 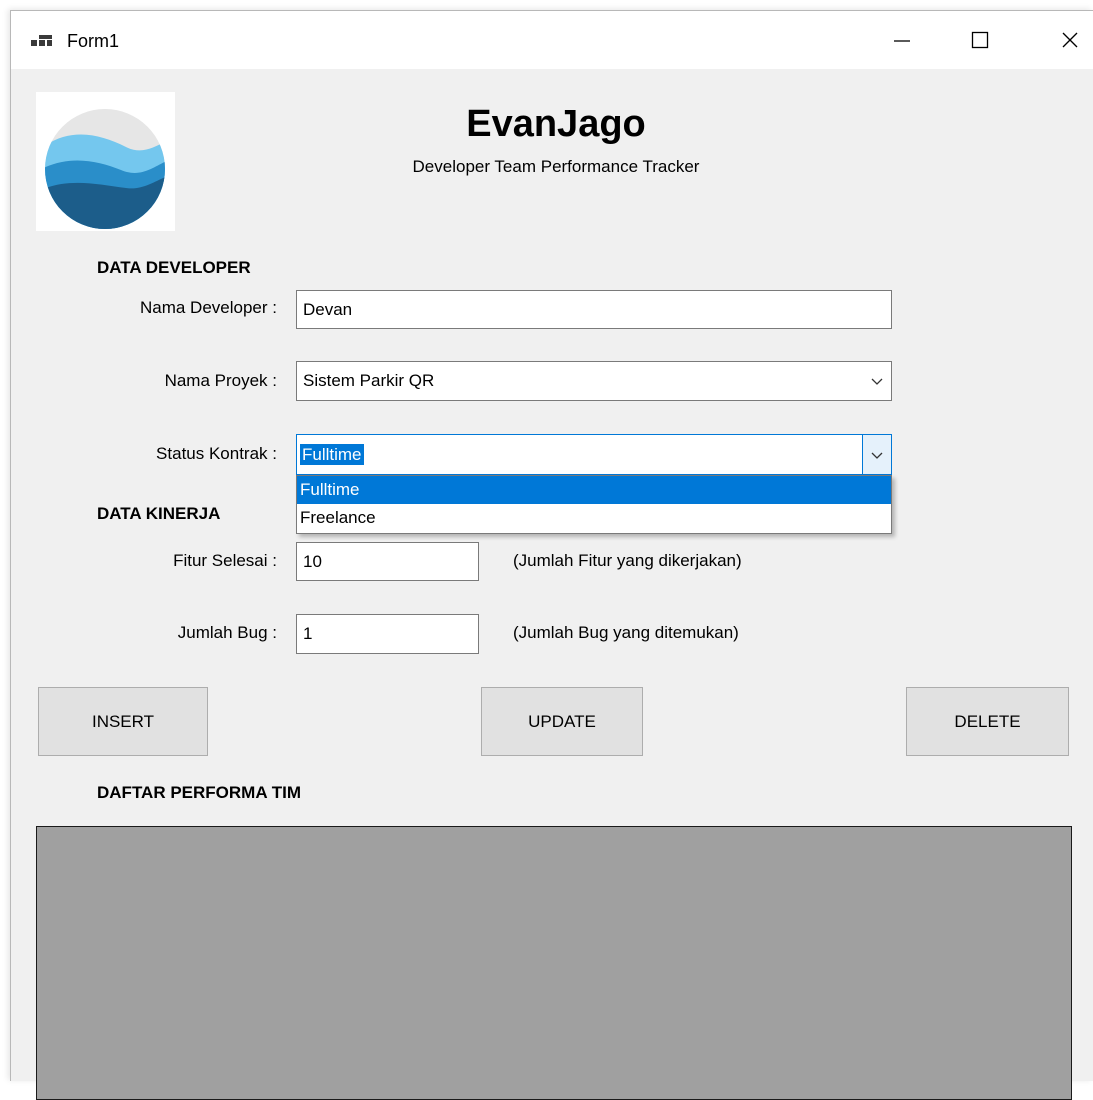 What do you see at coordinates (562, 721) in the screenshot?
I see `update-button: UPDATE` at bounding box center [562, 721].